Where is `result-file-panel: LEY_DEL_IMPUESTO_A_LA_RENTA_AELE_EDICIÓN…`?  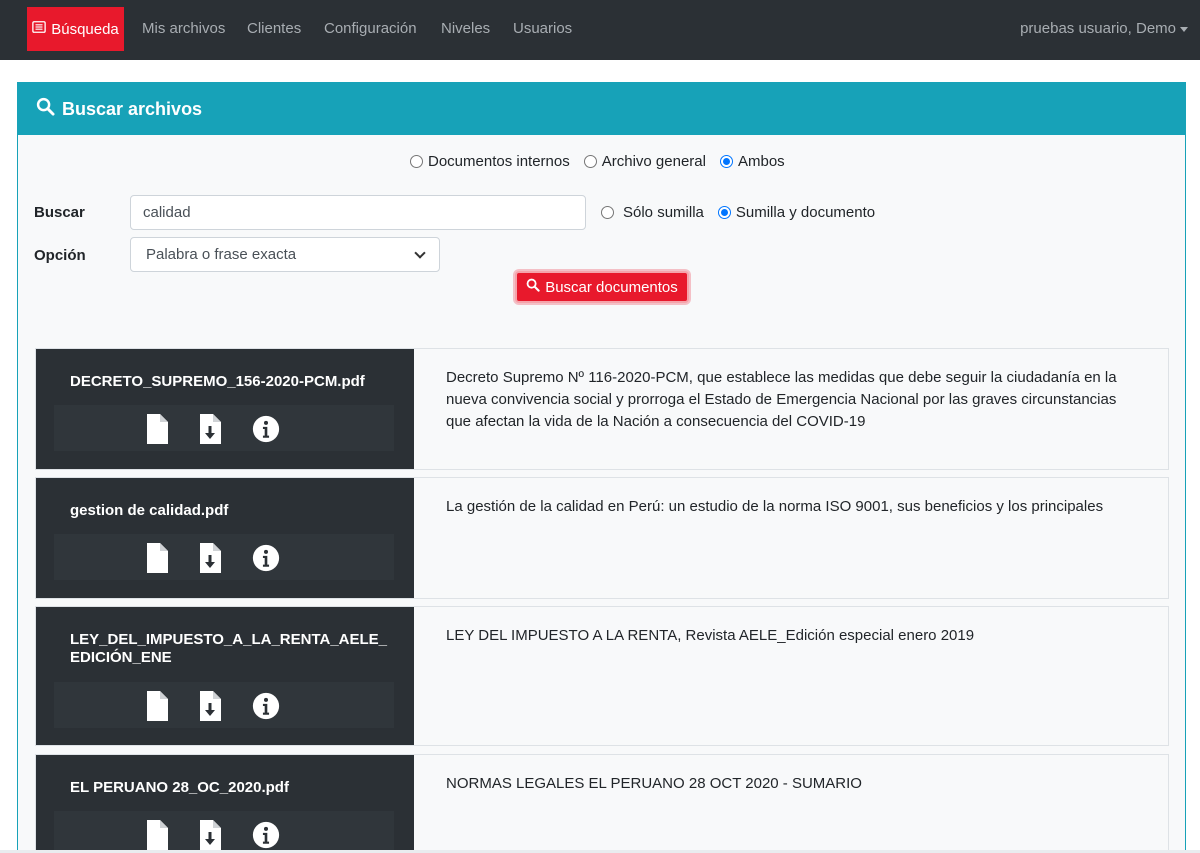
result-file-panel: LEY_DEL_IMPUESTO_A_LA_RENTA_AELE_EDICIÓN… is located at coordinates (225, 676).